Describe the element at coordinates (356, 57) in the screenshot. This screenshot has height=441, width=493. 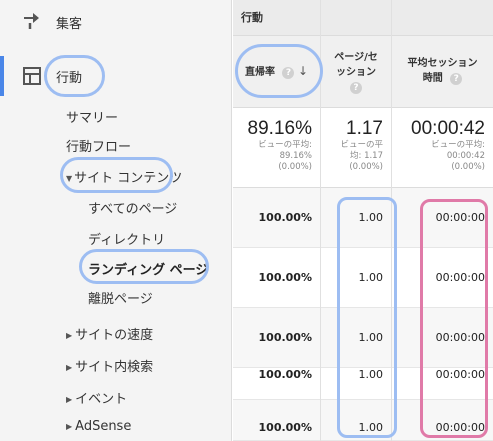
I see `column-header-label: ページ/セ` at that location.